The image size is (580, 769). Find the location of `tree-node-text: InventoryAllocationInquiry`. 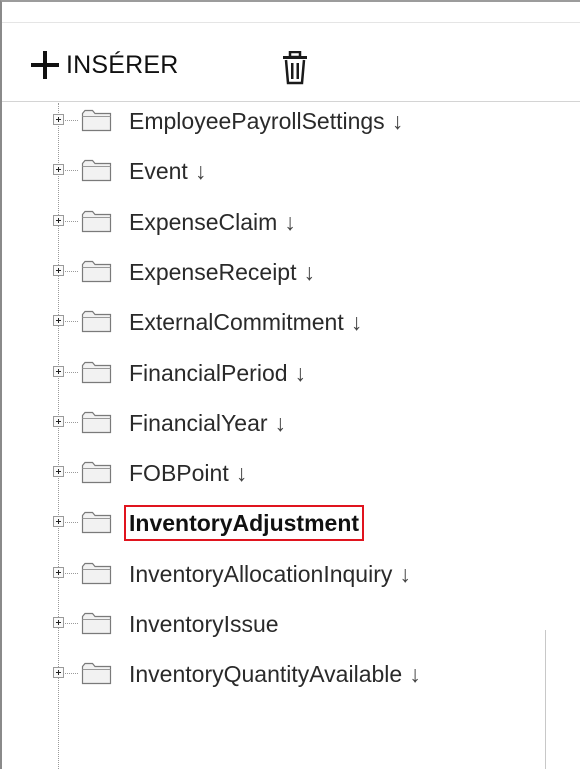

tree-node-text: InventoryAllocationInquiry is located at coordinates (261, 573).